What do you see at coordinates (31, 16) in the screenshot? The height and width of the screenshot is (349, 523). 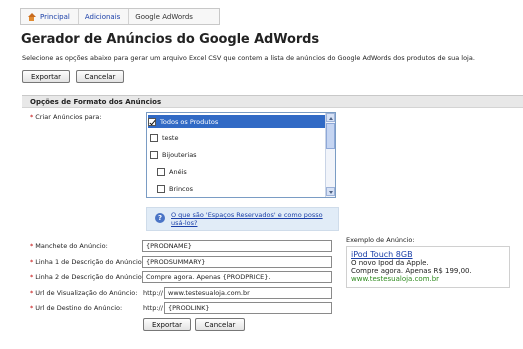 I see `home-icon` at bounding box center [31, 16].